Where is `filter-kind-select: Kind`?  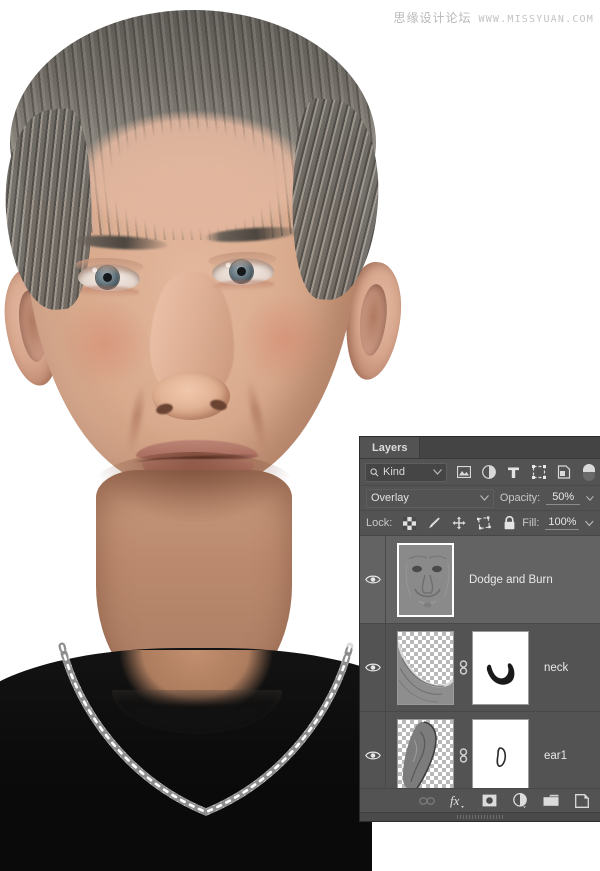 filter-kind-select: Kind is located at coordinates (406, 472).